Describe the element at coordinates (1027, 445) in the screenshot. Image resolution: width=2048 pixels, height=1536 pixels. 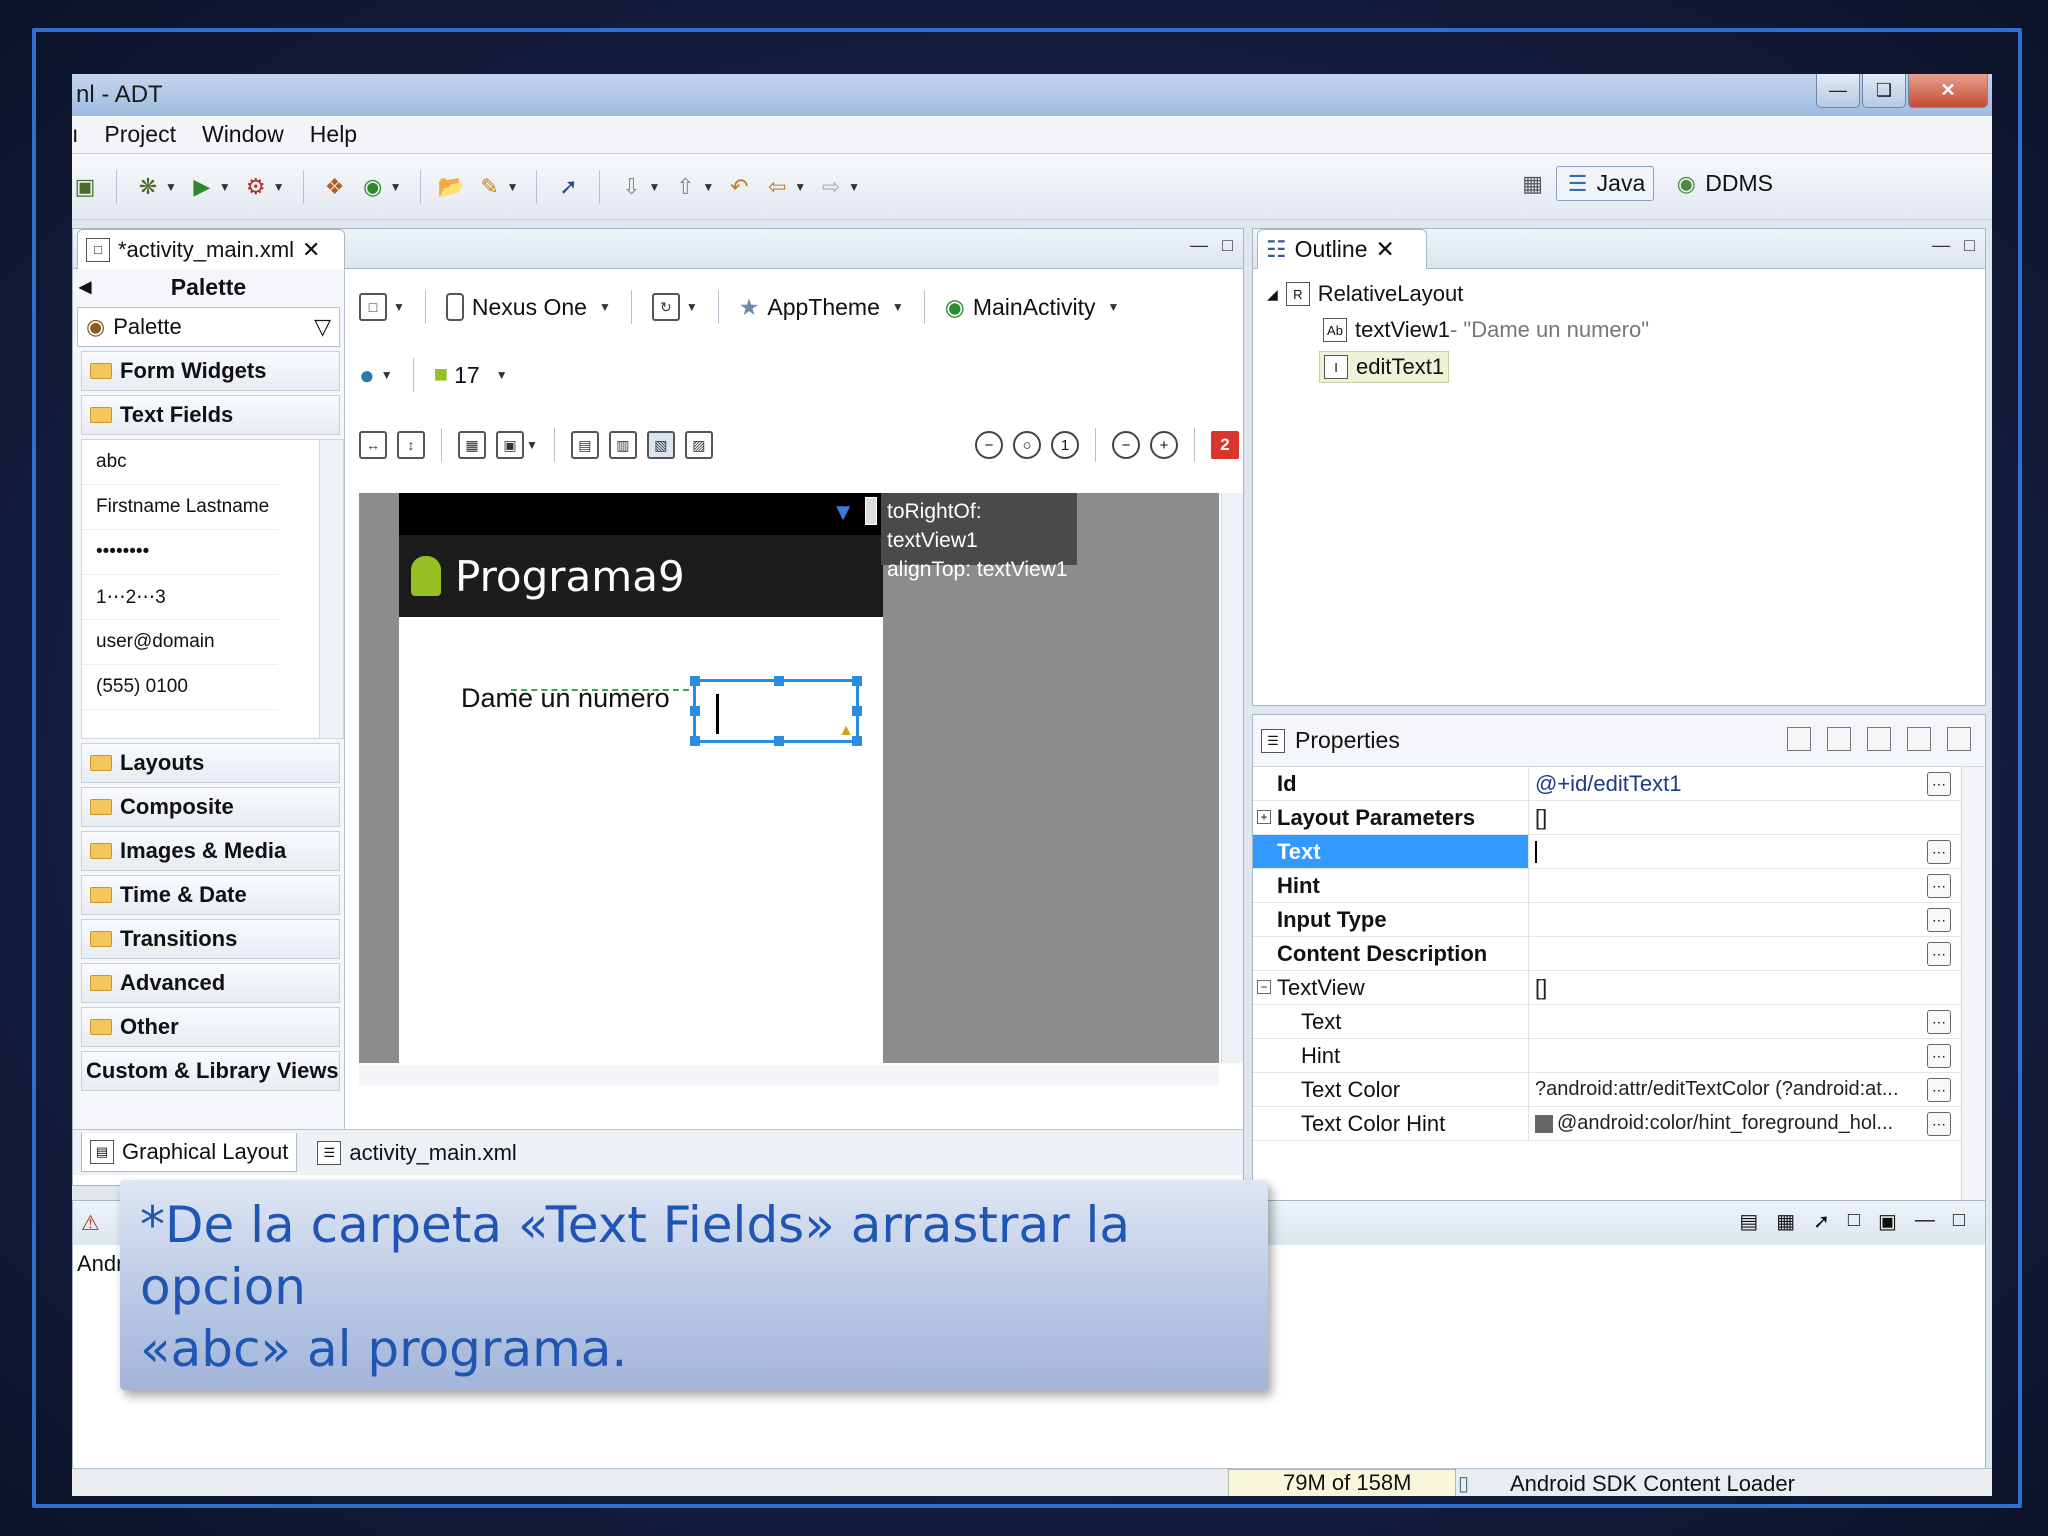
I see `zoom-real-icon: ○` at that location.